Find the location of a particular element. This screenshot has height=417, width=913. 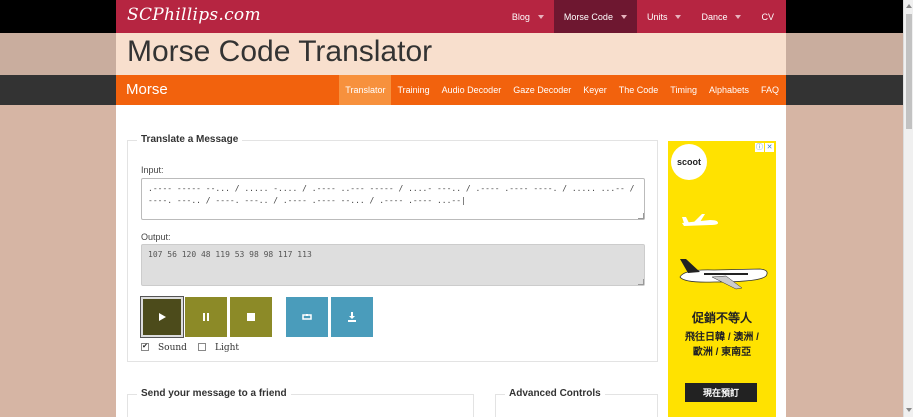

scroll-down-arrow-icon is located at coordinates (909, 410).